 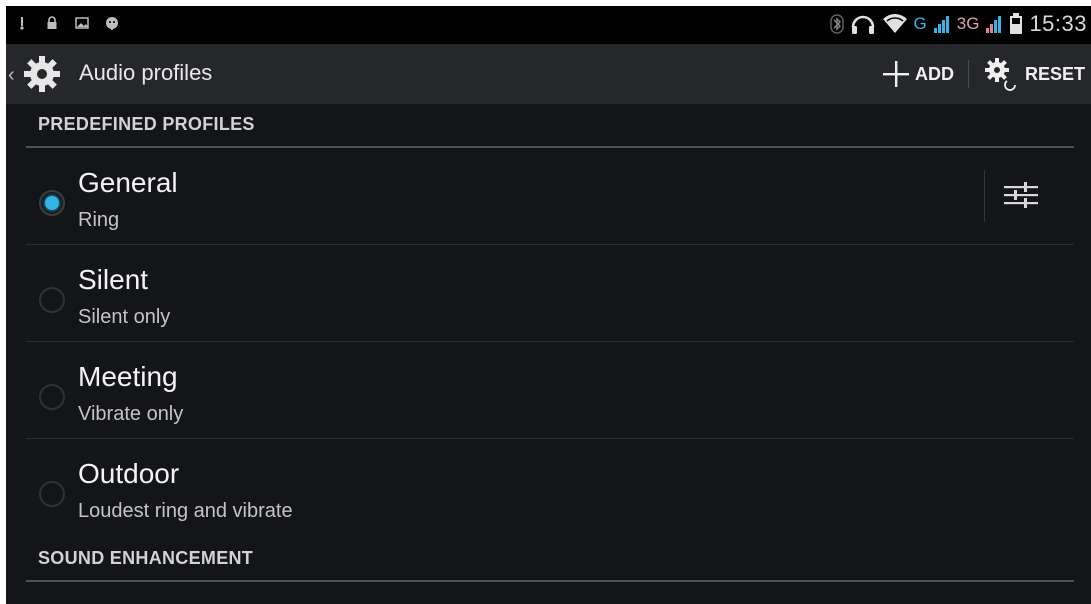 I want to click on action-bar: ‹ Audio profiles ADD RESET, so click(x=548, y=74).